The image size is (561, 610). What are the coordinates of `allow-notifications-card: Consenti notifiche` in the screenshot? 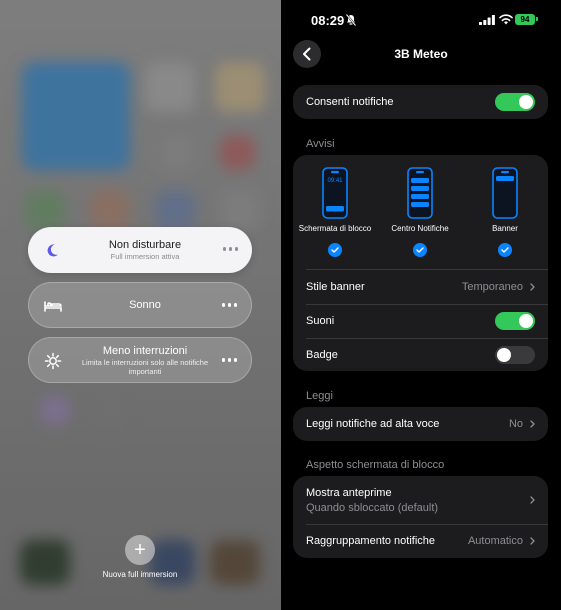 It's located at (420, 102).